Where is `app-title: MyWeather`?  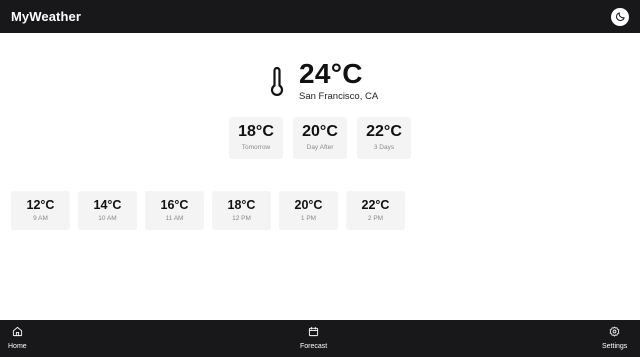
app-title: MyWeather is located at coordinates (46, 16).